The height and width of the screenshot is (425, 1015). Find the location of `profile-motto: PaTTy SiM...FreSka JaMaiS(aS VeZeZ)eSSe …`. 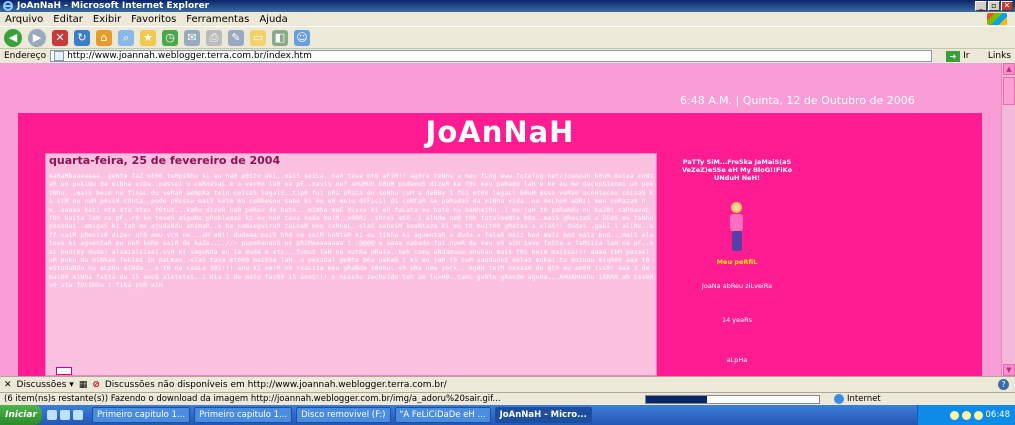

profile-motto: PaTTy SiM...FreSka JaMaiS(aS VeZeZ)eSSe … is located at coordinates (737, 170).